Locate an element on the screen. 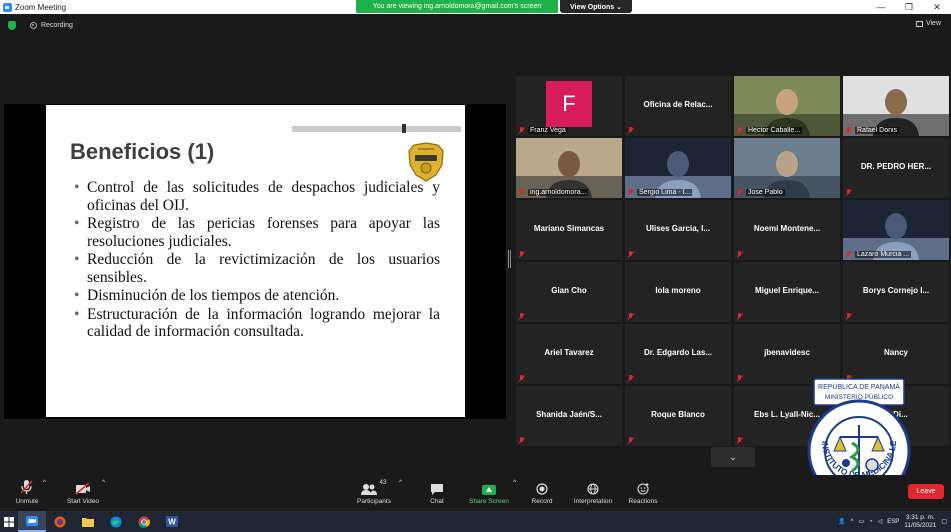 This screenshot has width=951, height=532. gallery-collapse-button: ⌄ is located at coordinates (733, 457).